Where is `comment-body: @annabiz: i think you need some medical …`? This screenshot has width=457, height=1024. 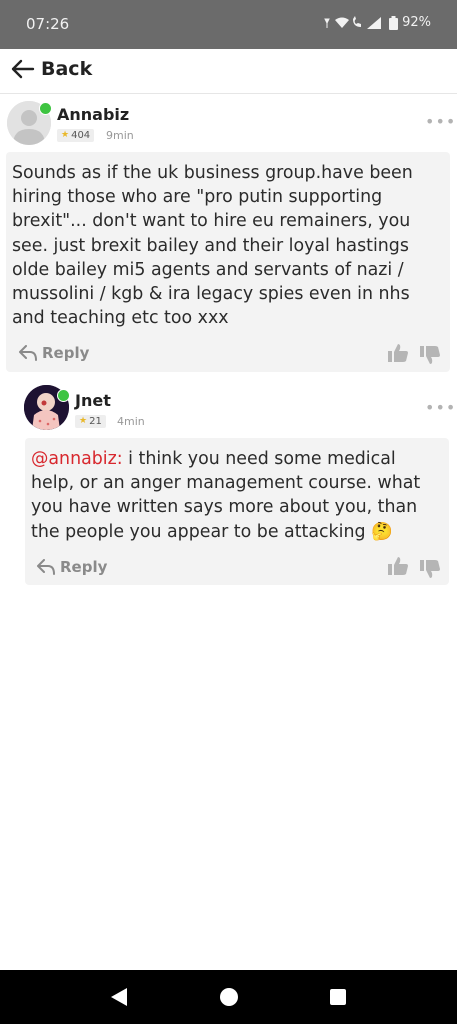 comment-body: @annabiz: i think you need some medical … is located at coordinates (237, 511).